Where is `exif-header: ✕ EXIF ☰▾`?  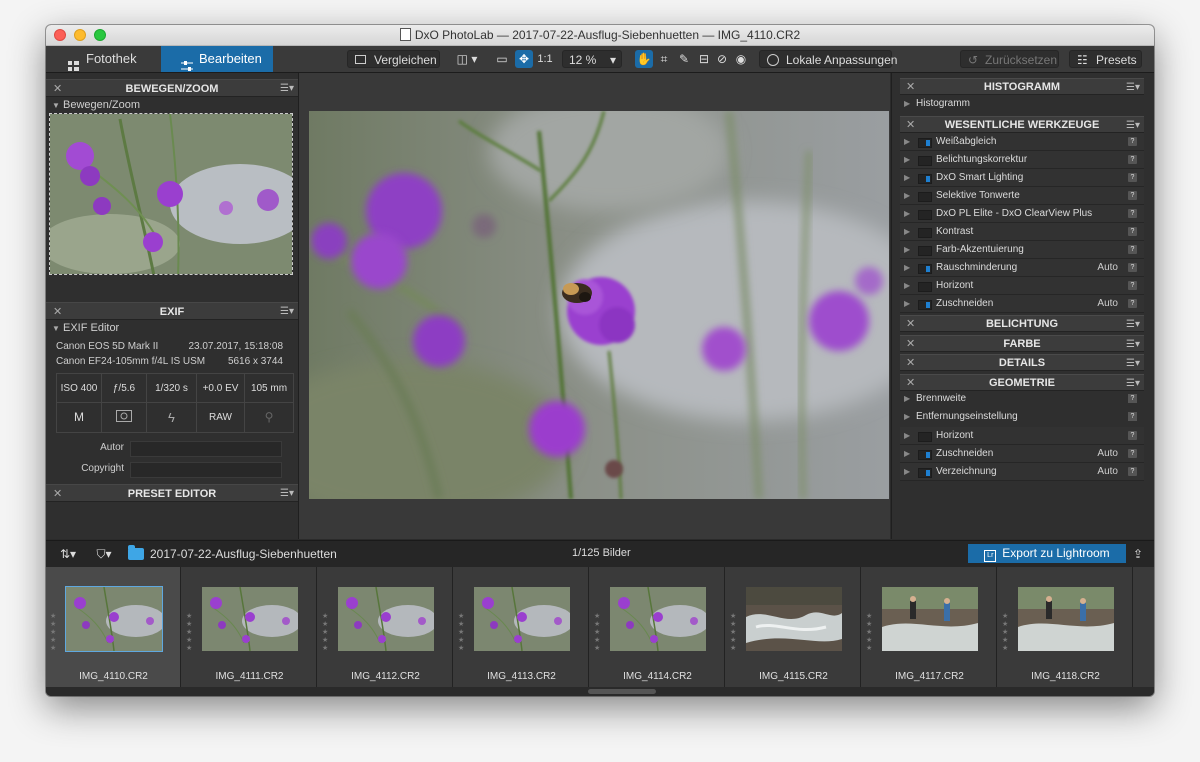 exif-header: ✕ EXIF ☰▾ is located at coordinates (172, 311).